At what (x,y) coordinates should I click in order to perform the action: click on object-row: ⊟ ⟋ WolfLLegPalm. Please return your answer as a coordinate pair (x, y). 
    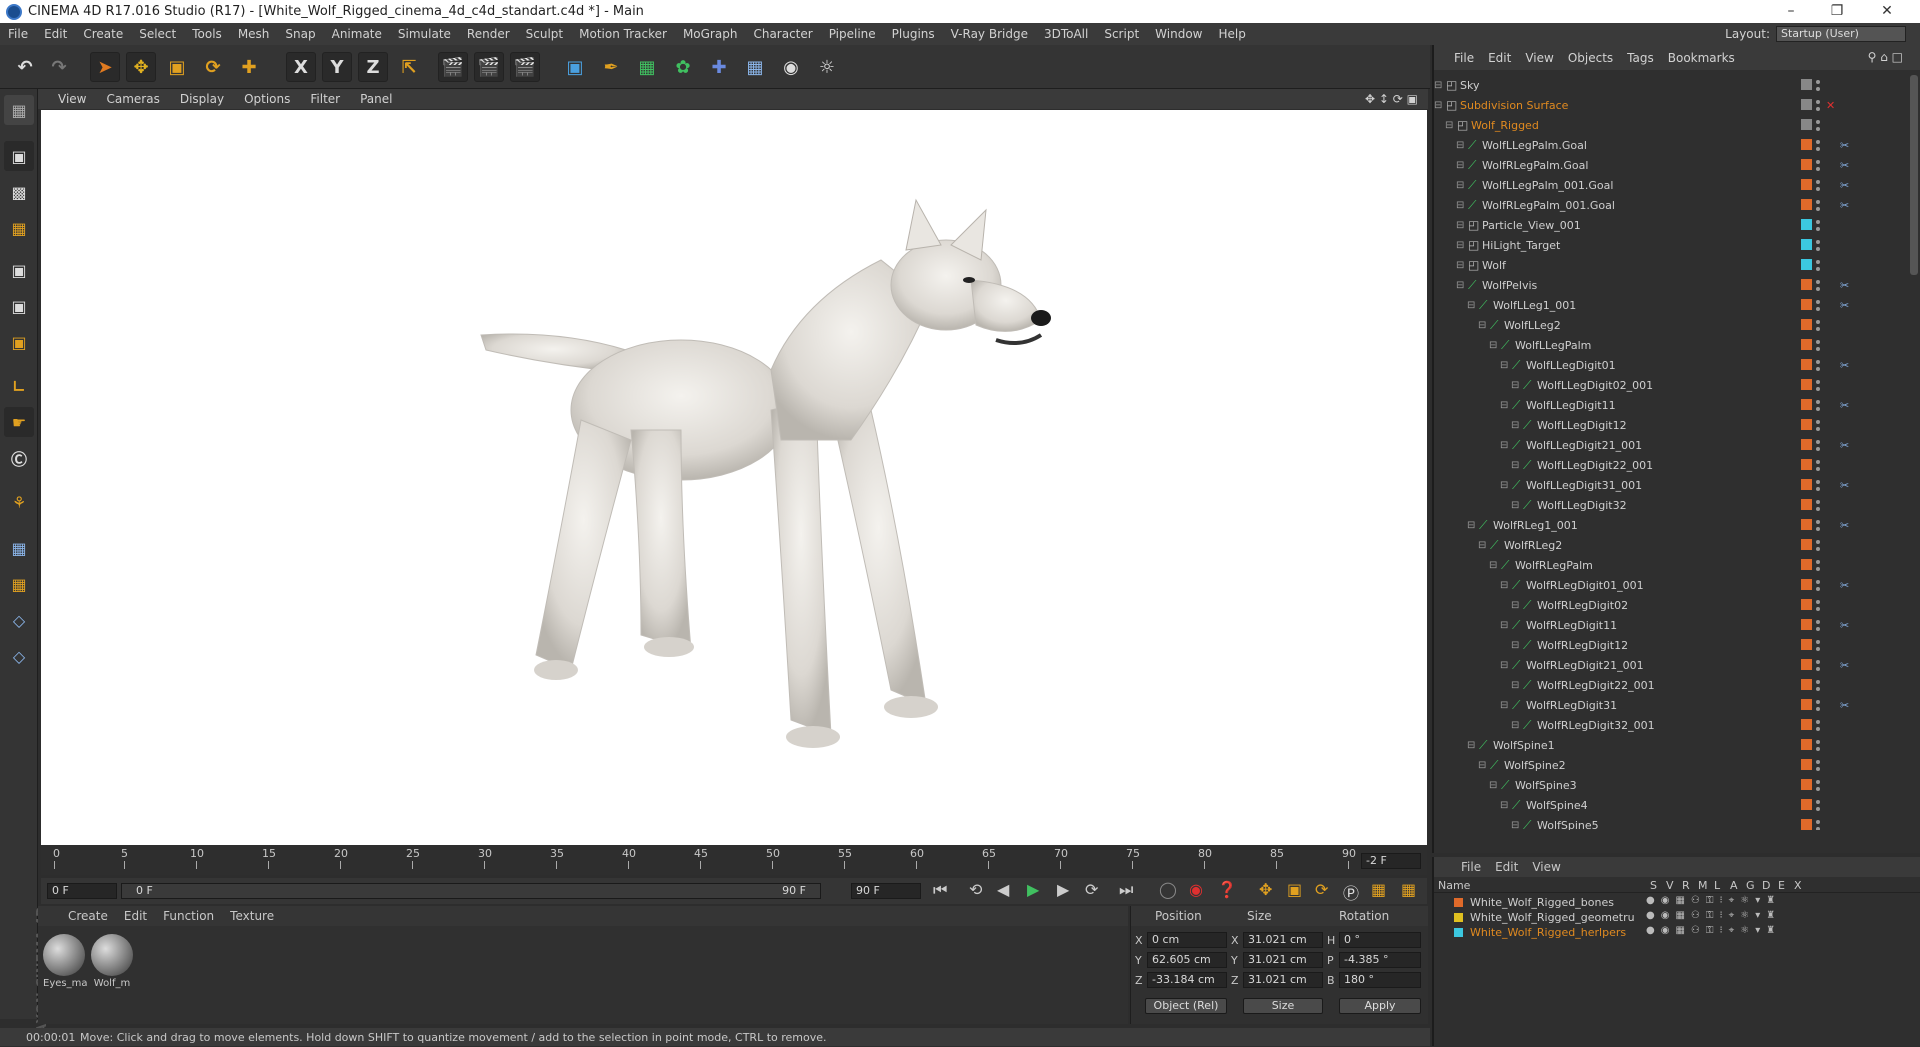
    Looking at the image, I should click on (1669, 345).